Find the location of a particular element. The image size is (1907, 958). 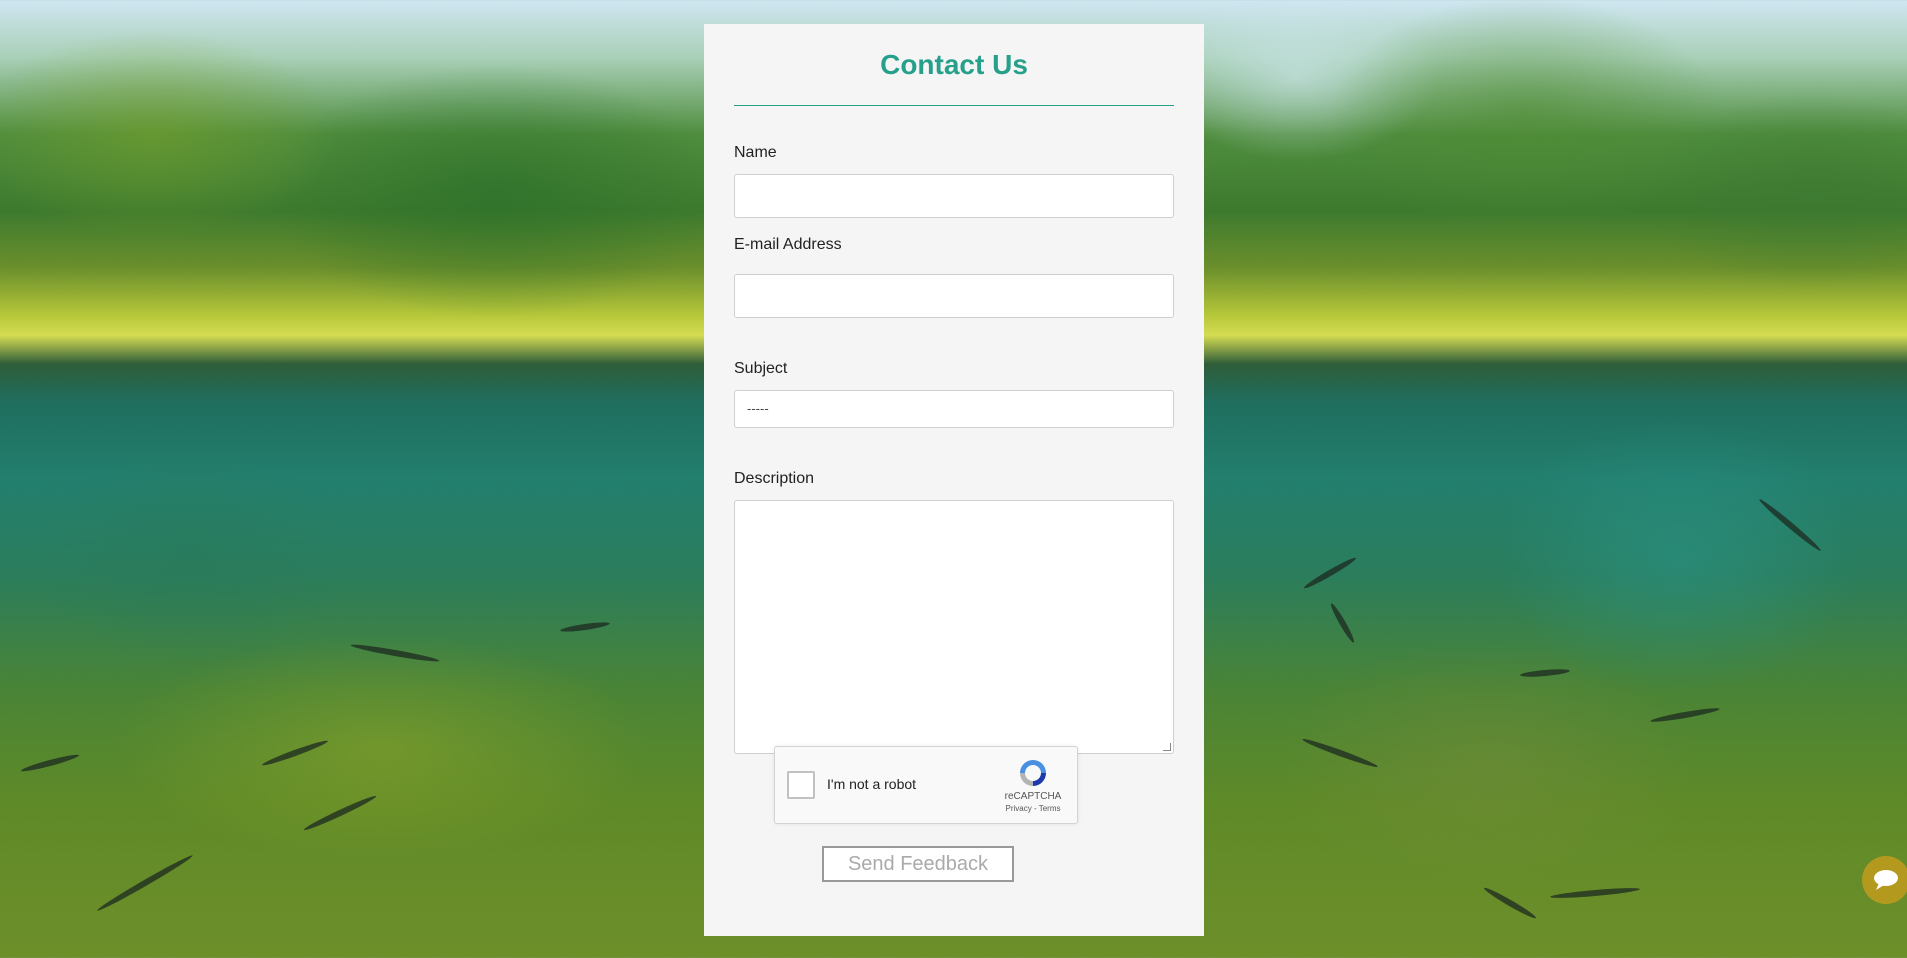

send-feedback-button: Send Feedback is located at coordinates (918, 864).